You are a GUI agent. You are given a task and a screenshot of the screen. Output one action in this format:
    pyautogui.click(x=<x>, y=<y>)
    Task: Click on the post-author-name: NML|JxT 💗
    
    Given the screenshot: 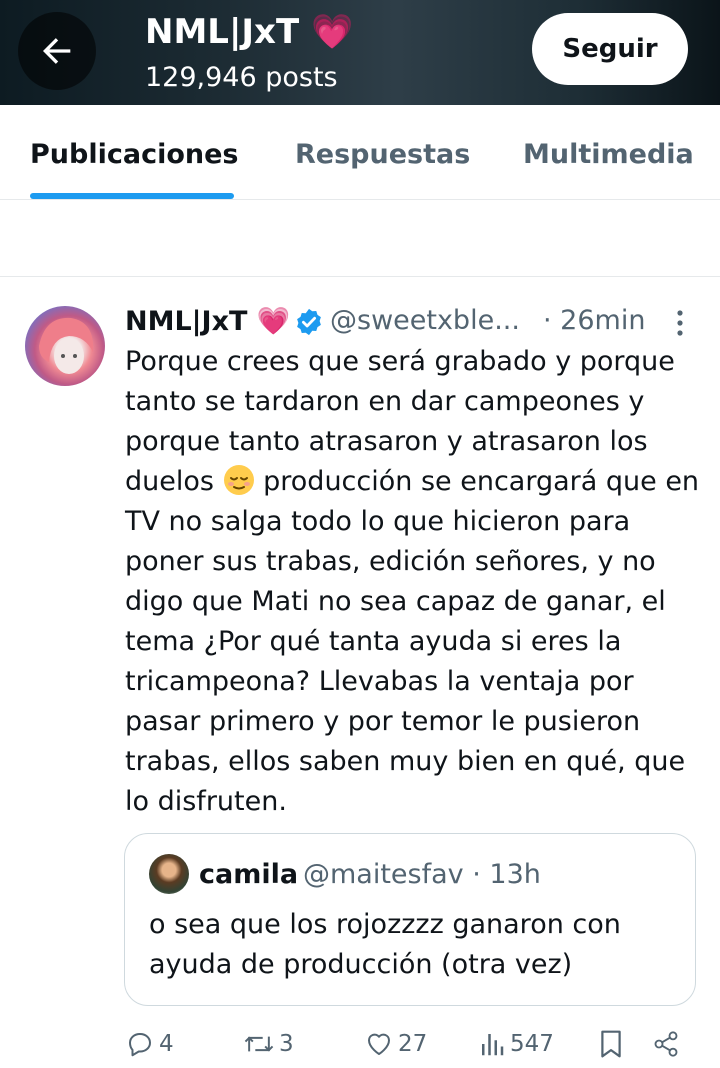 What is the action you would take?
    pyautogui.click(x=207, y=321)
    